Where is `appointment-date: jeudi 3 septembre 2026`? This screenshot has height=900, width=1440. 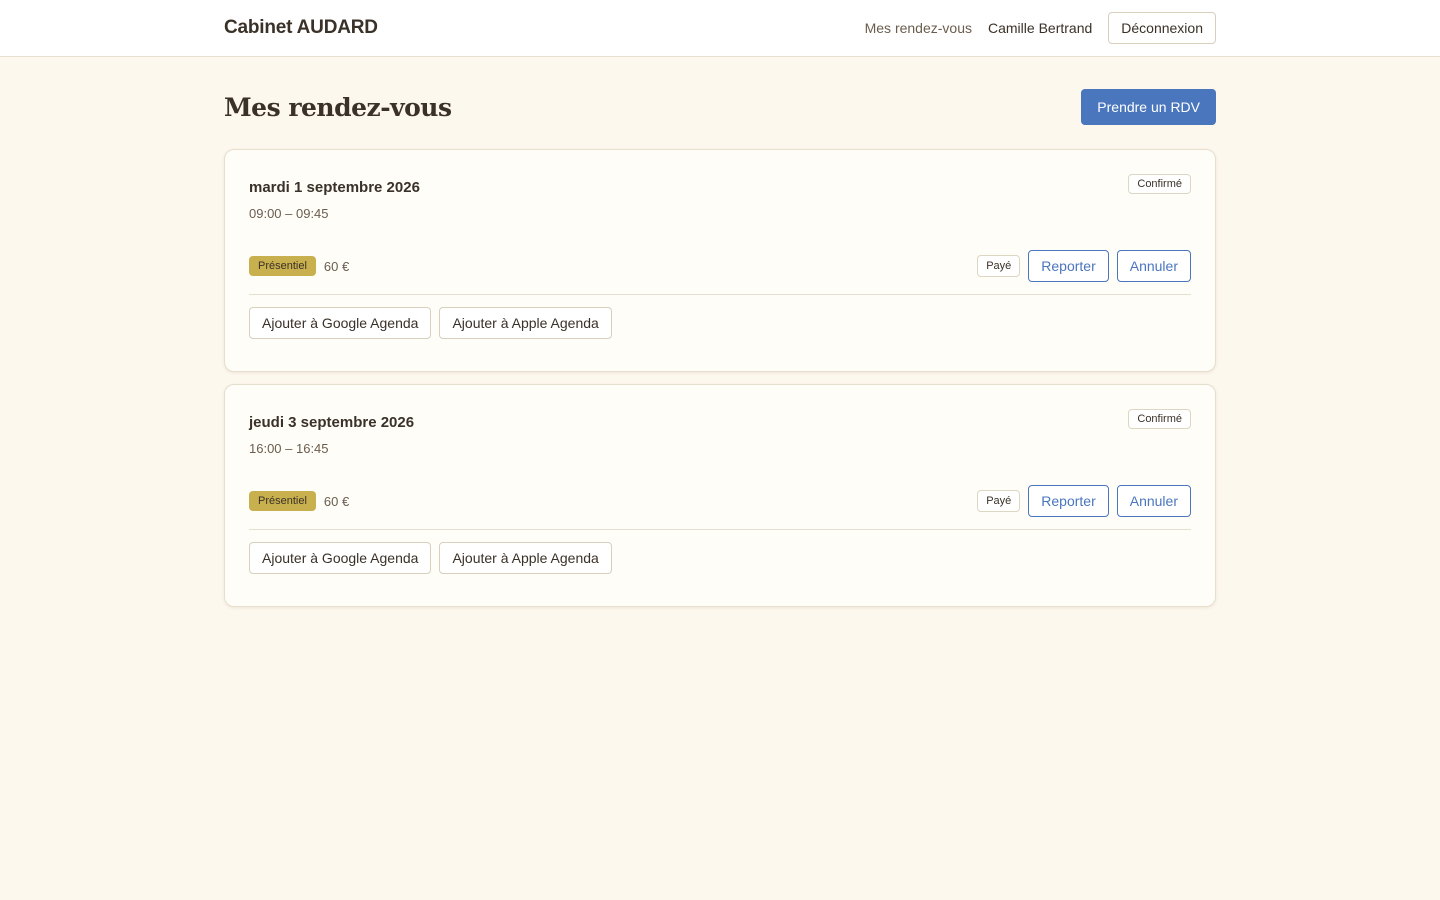
appointment-date: jeudi 3 septembre 2026 is located at coordinates (332, 422).